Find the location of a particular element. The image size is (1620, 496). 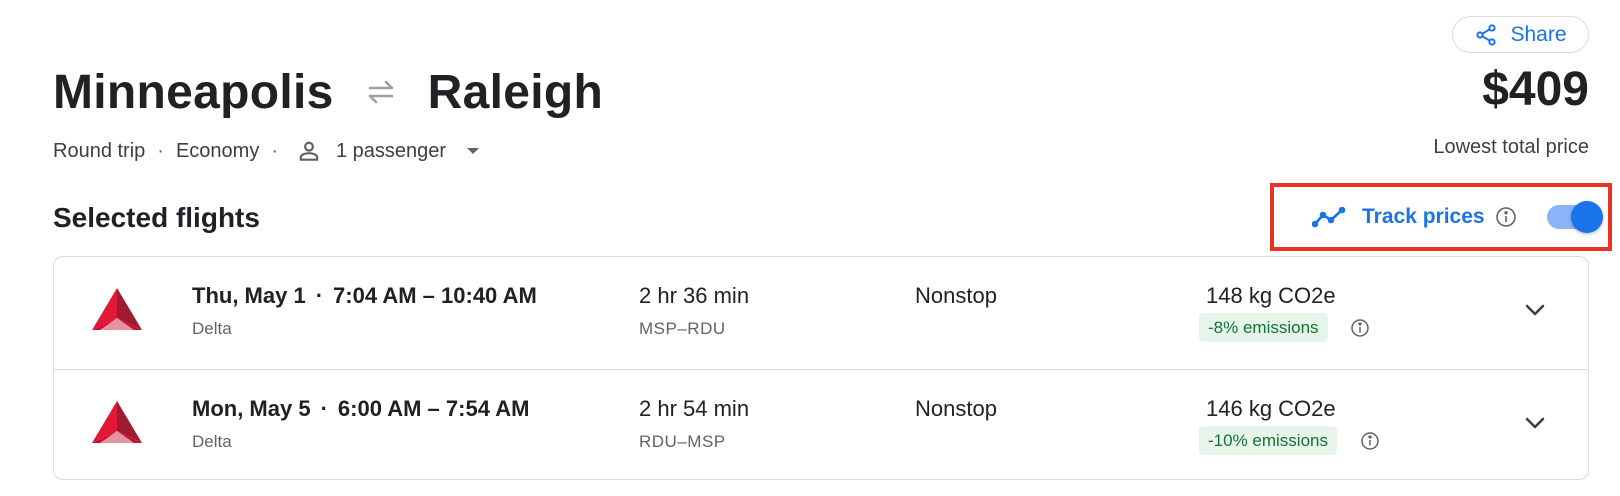

round-trip-arrows-icon is located at coordinates (381, 92).